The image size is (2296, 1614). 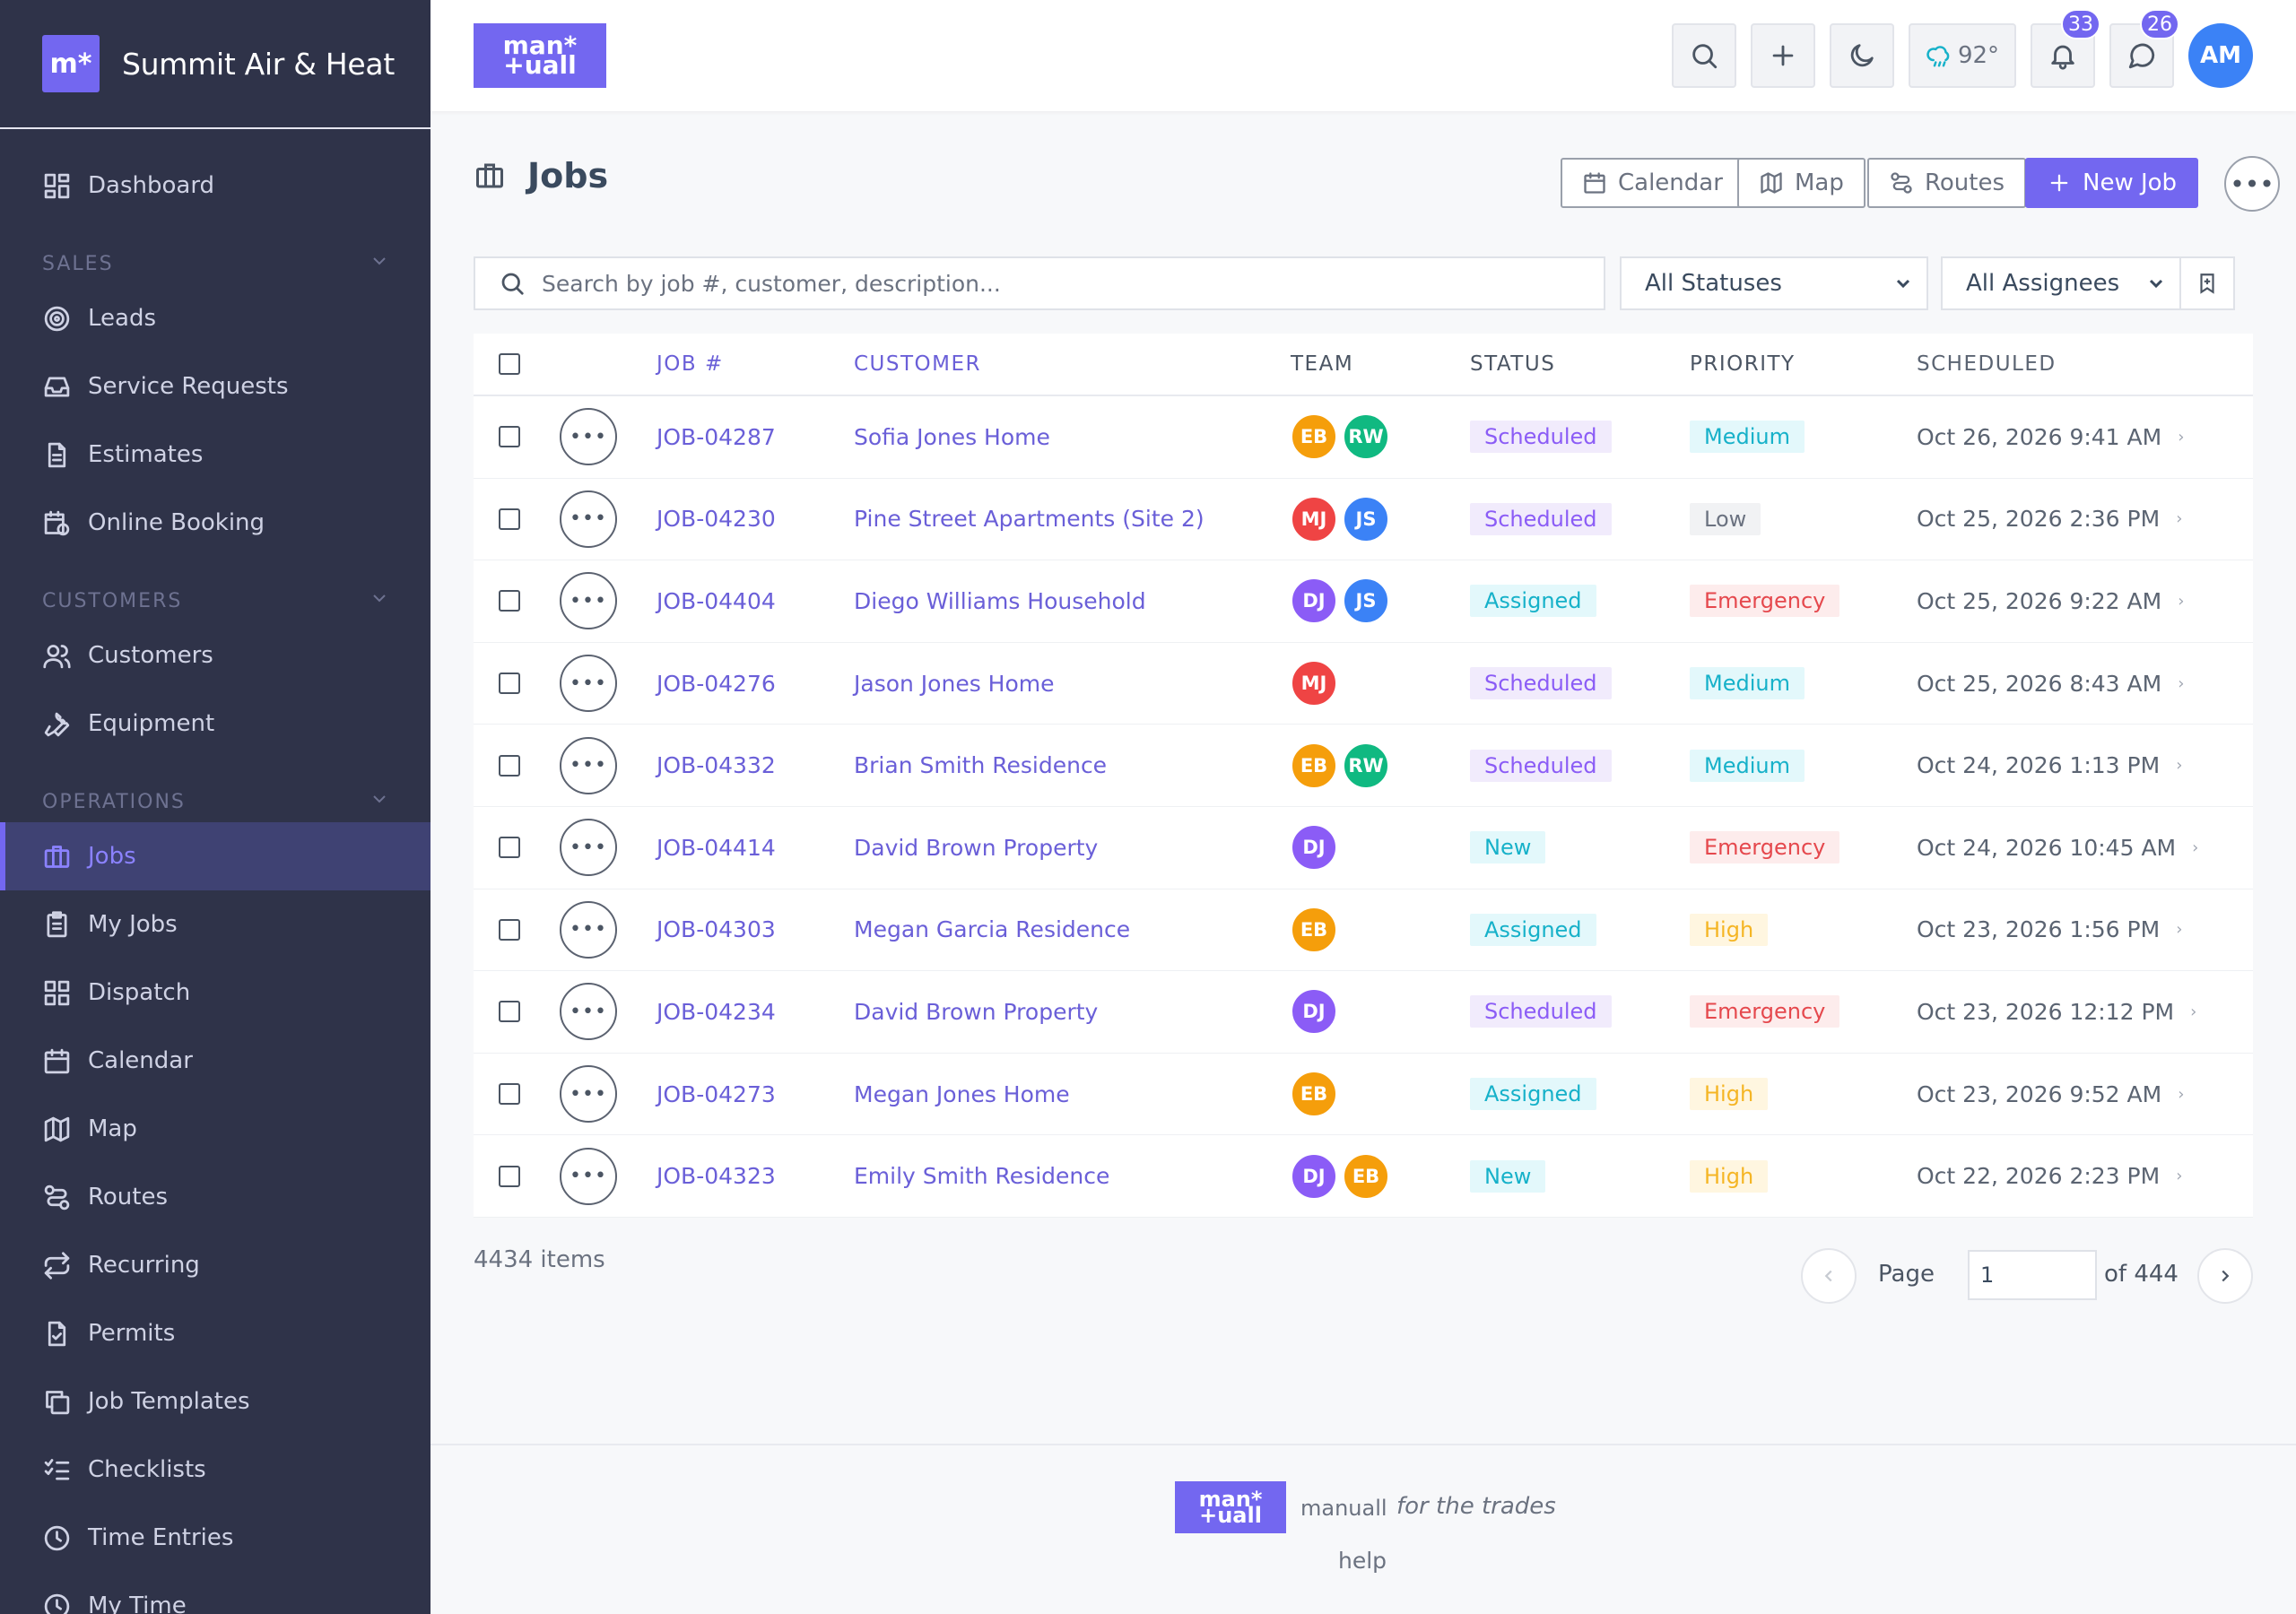 I want to click on notifications-button: 33, so click(x=2065, y=48).